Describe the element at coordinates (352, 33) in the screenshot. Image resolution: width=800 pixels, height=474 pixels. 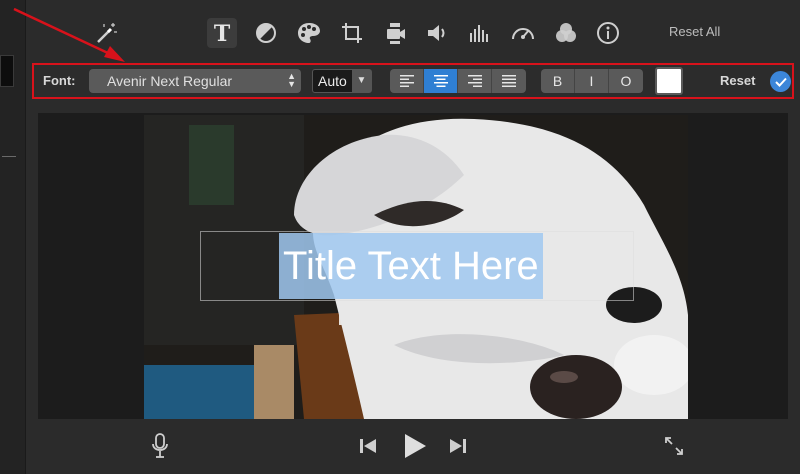
I see `crop-icon` at that location.